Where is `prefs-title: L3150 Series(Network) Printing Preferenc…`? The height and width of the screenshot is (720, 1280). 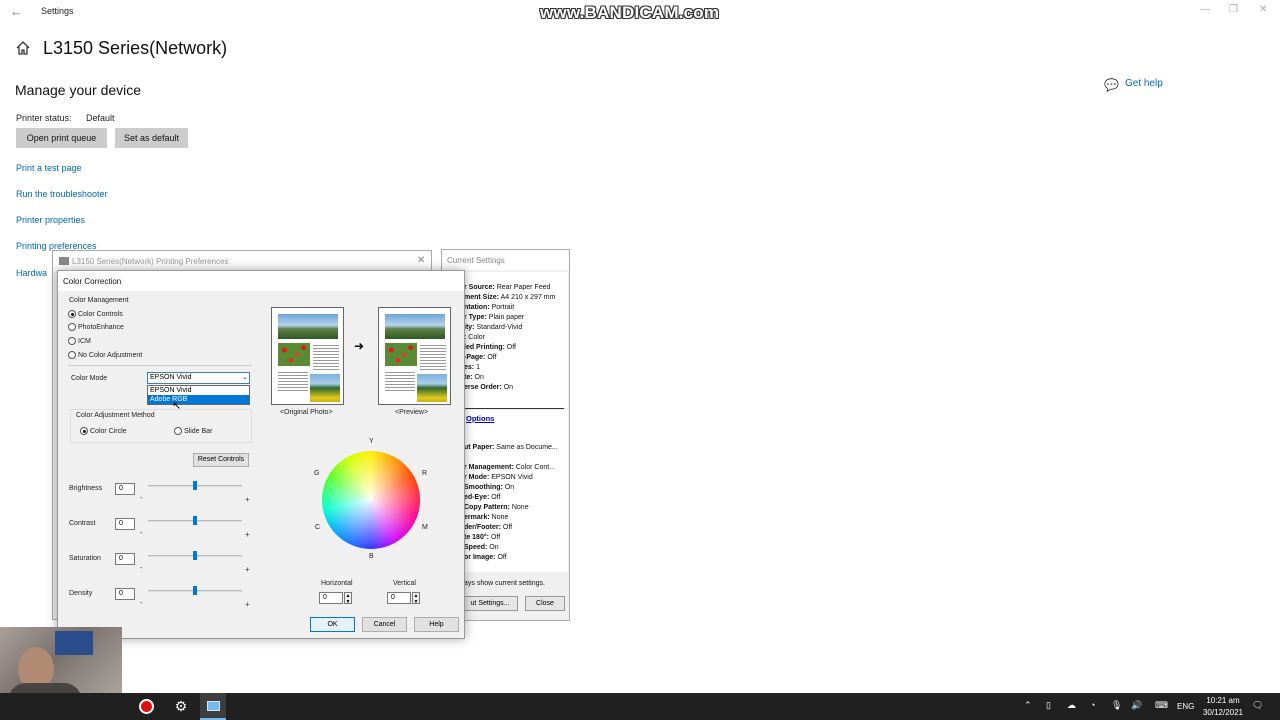
prefs-title: L3150 Series(Network) Printing Preferenc… is located at coordinates (150, 261).